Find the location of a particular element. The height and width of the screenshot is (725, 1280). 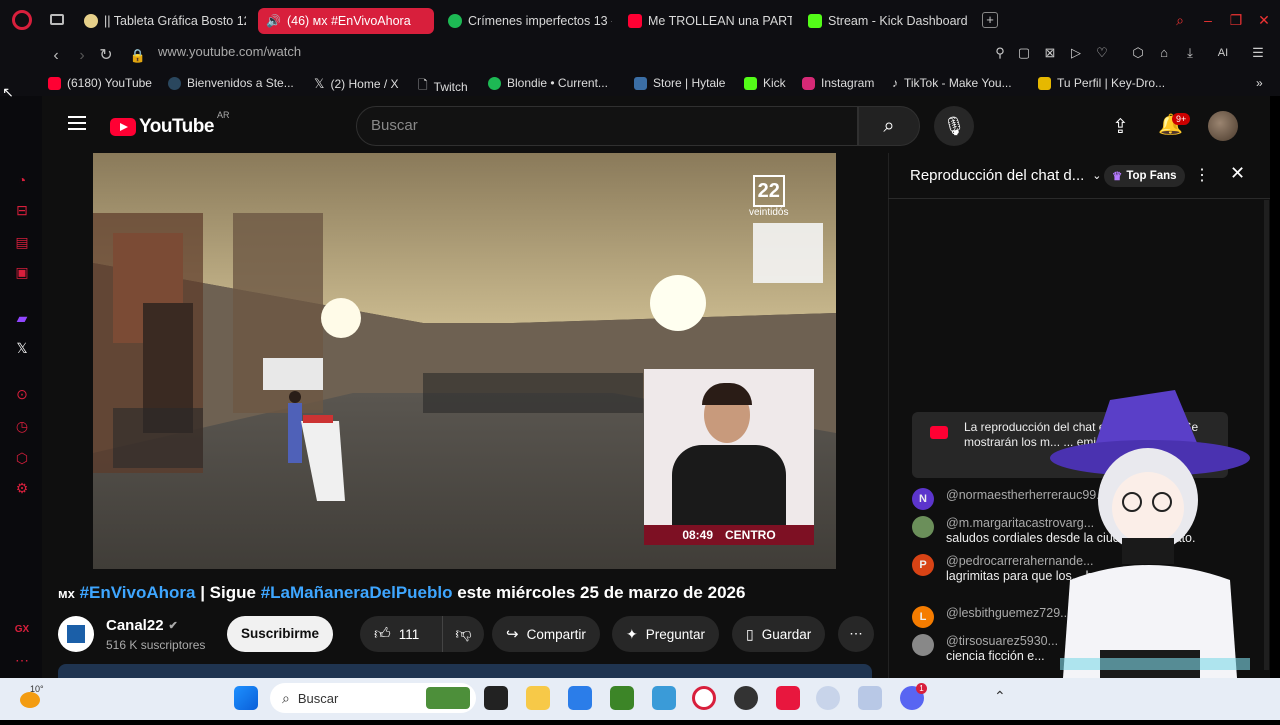

watermark-number: 22 is located at coordinates (768, 191).